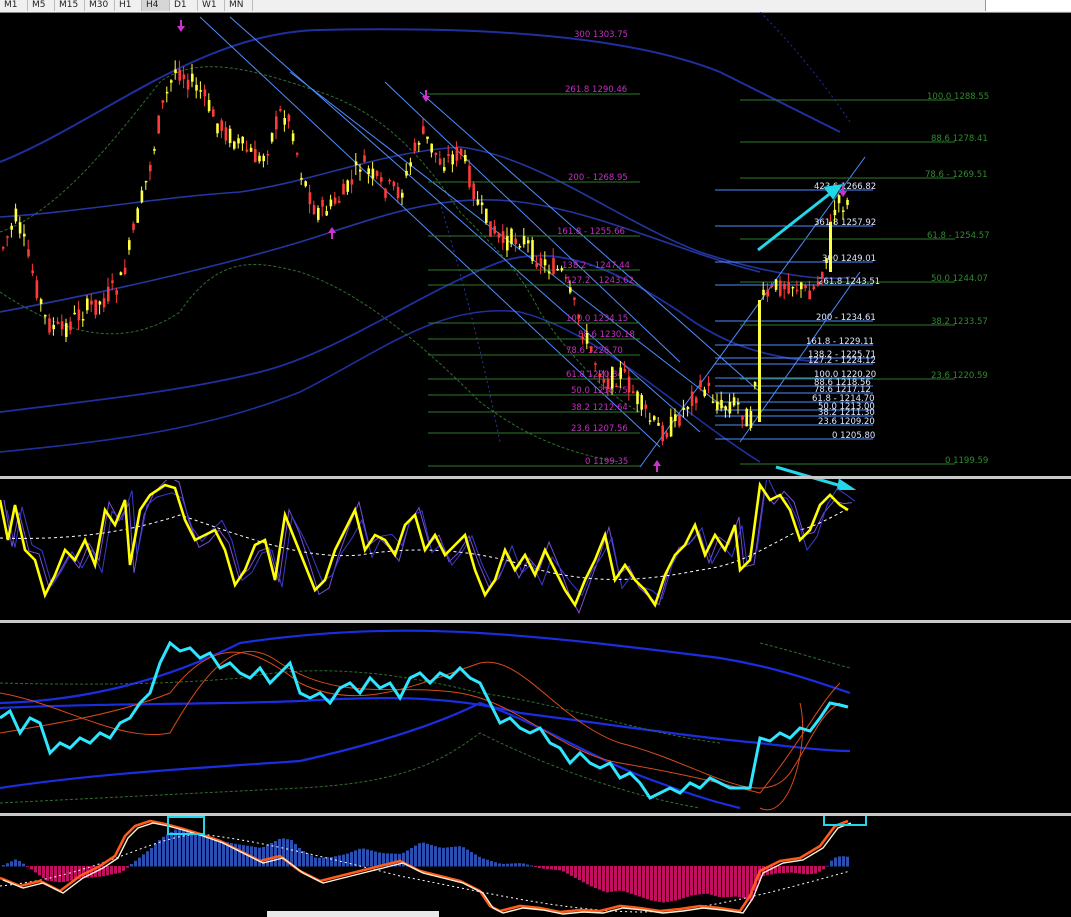 This screenshot has width=1071, height=917. What do you see at coordinates (70, 5) in the screenshot?
I see `timeframe-m15-button: M15` at bounding box center [70, 5].